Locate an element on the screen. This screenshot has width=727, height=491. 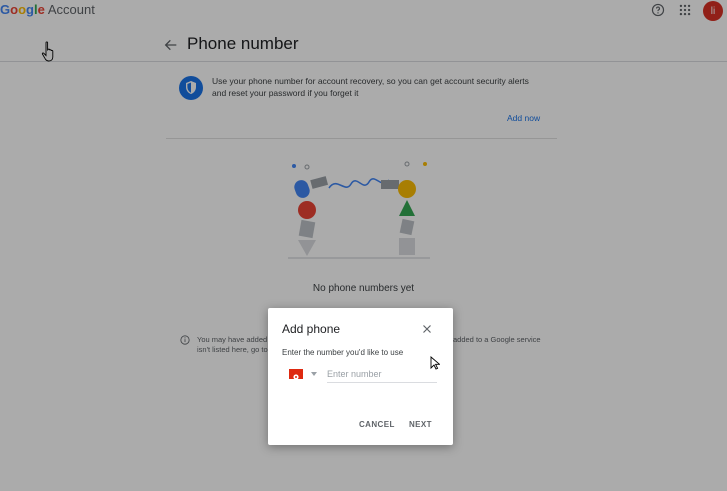
chevron-down-icon is located at coordinates (314, 374).